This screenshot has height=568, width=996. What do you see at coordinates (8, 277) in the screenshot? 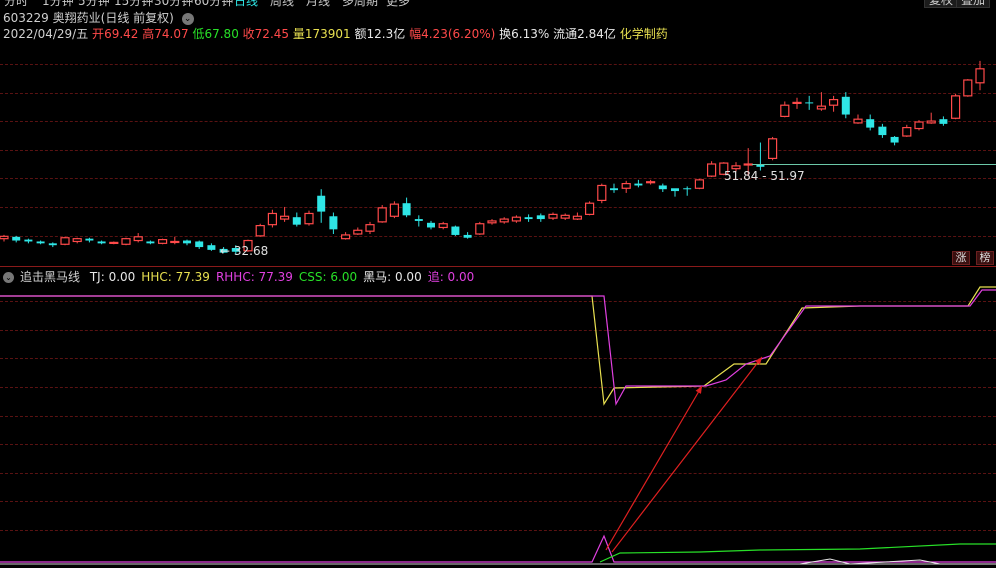
I see `chevron-down-icon: ⌄` at bounding box center [8, 277].